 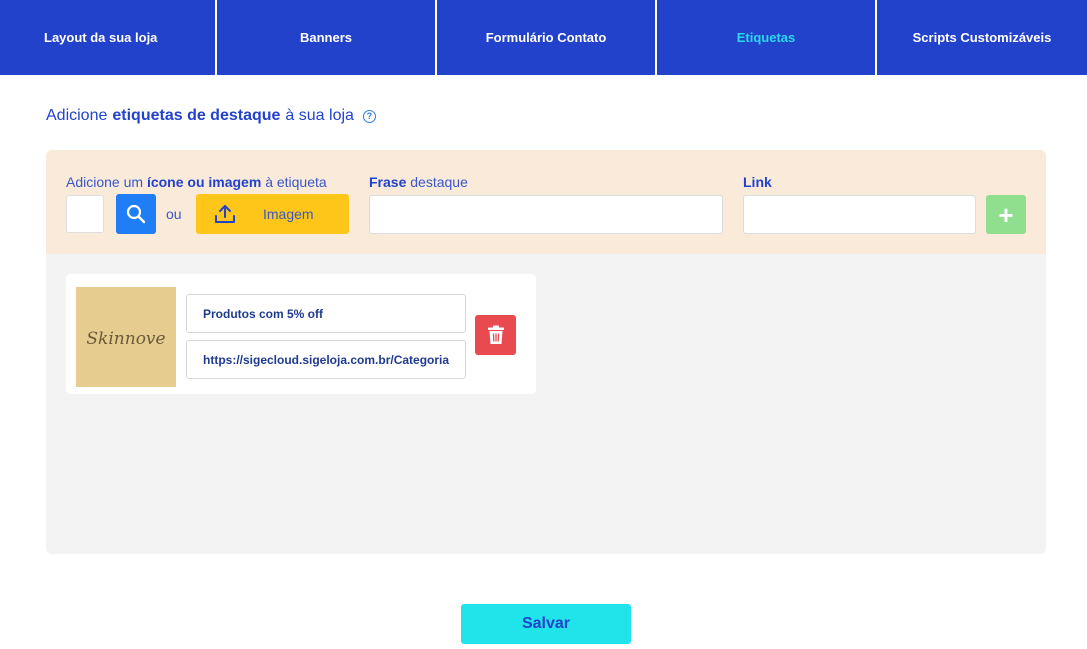 What do you see at coordinates (196, 182) in the screenshot?
I see `icon-image-label: Adicione um ícone ou imagem à etiqueta` at bounding box center [196, 182].